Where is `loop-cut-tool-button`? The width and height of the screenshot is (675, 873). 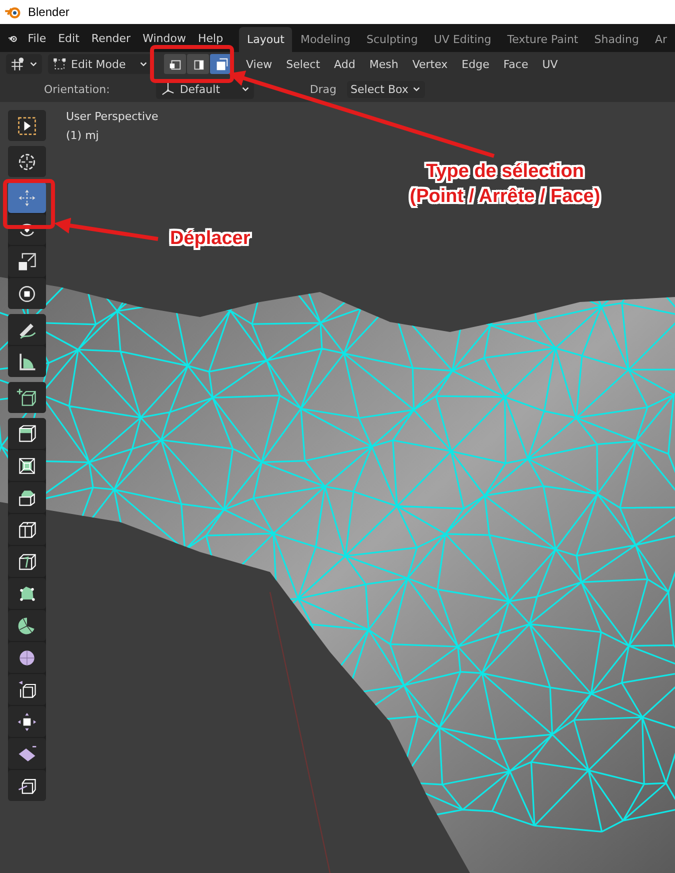 loop-cut-tool-button is located at coordinates (27, 529).